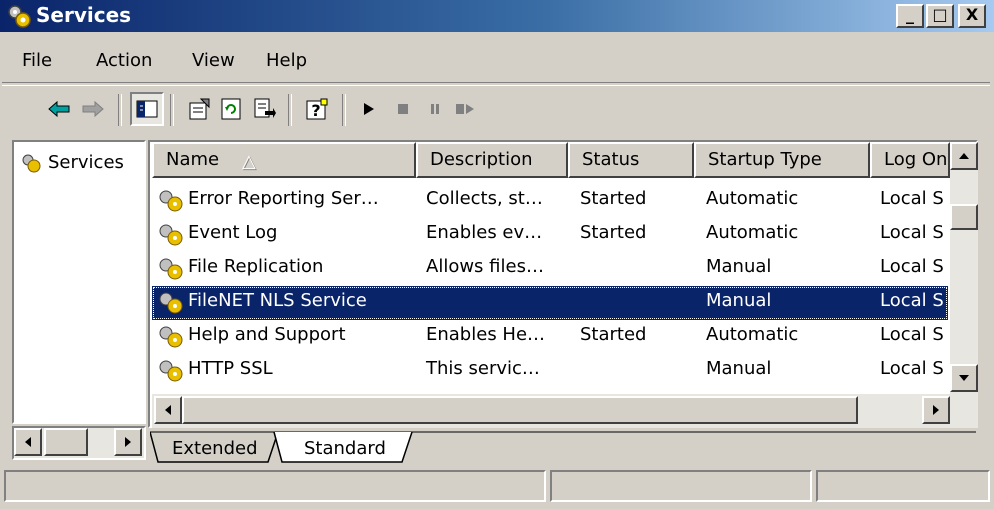 The width and height of the screenshot is (994, 509). I want to click on properties-button, so click(199, 109).